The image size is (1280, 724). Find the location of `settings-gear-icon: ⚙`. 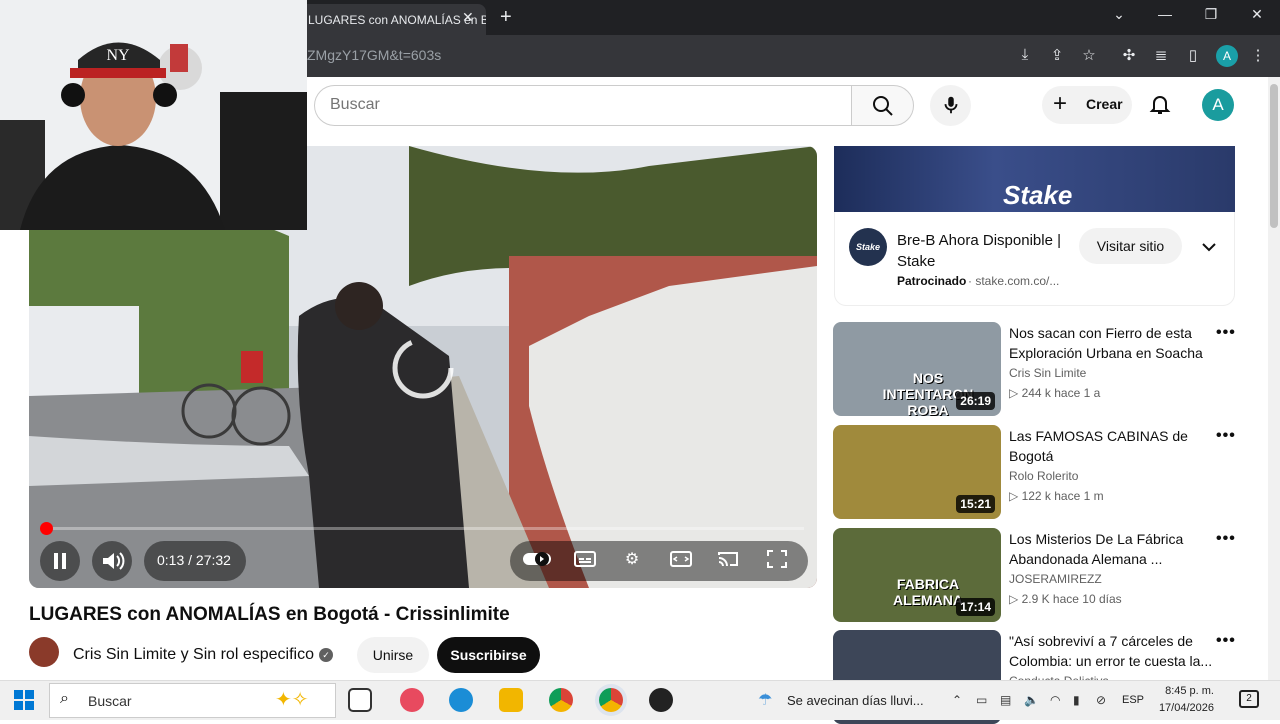

settings-gear-icon: ⚙ is located at coordinates (632, 559).